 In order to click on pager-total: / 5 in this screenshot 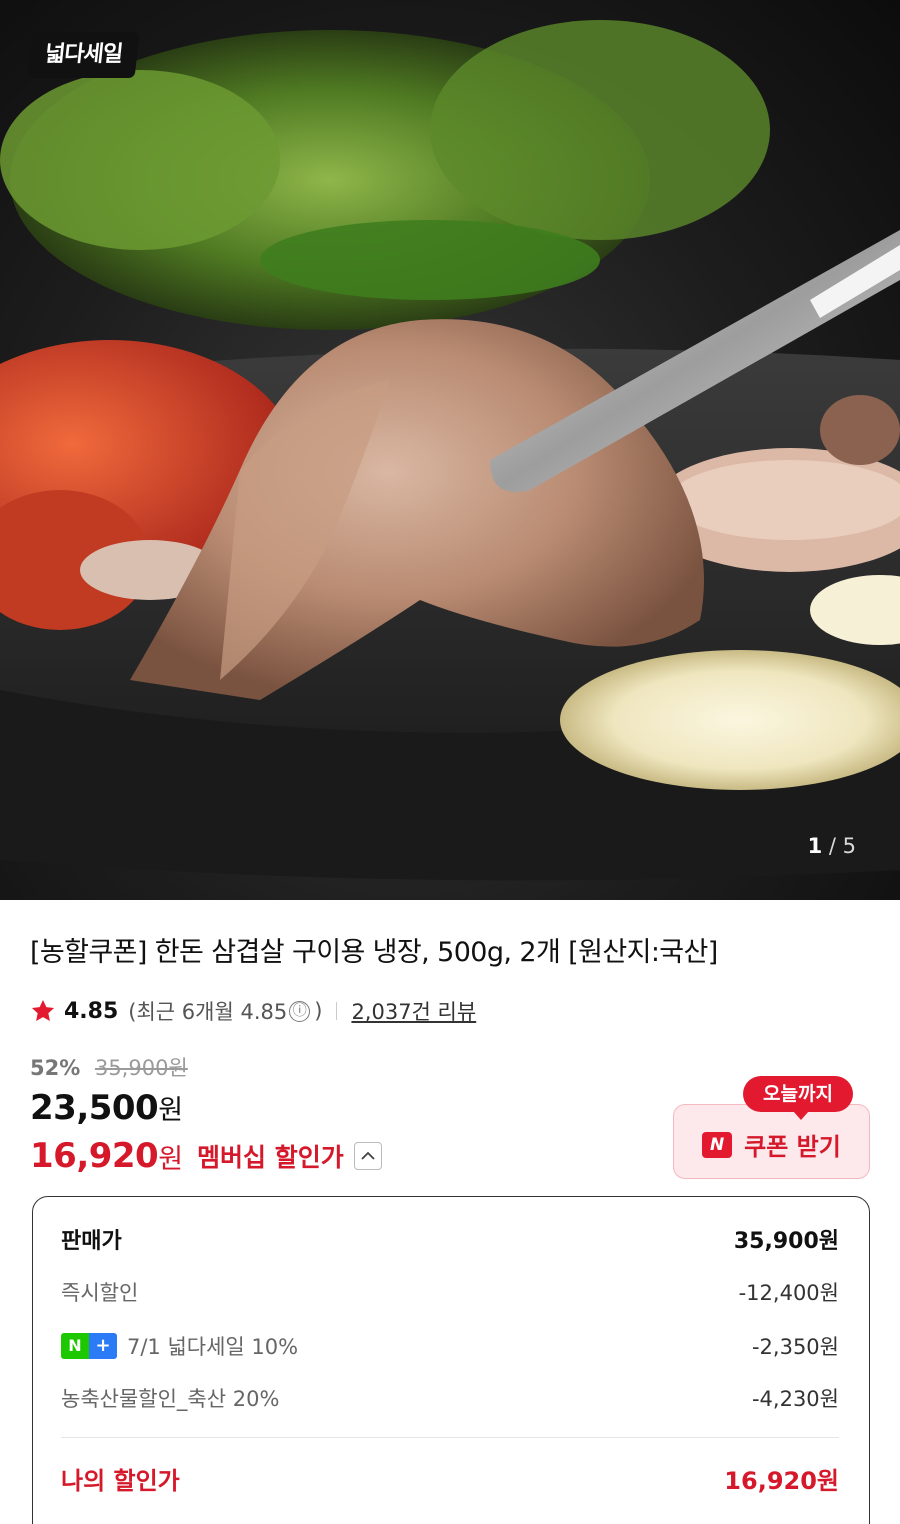, I will do `click(842, 846)`.